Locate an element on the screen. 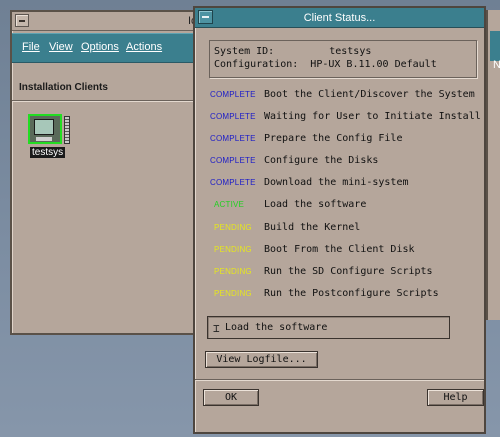  task-row: COMPLETE Download the mini-system is located at coordinates (340, 184).